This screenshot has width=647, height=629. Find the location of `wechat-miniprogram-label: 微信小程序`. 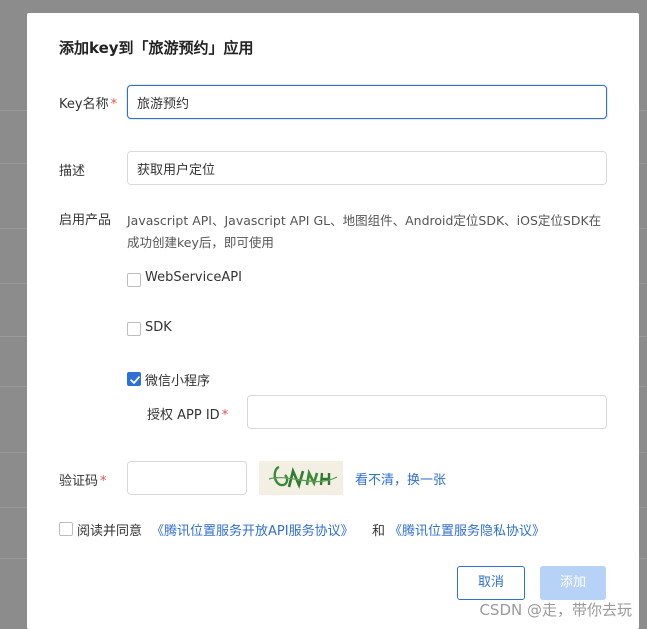

wechat-miniprogram-label: 微信小程序 is located at coordinates (177, 379).